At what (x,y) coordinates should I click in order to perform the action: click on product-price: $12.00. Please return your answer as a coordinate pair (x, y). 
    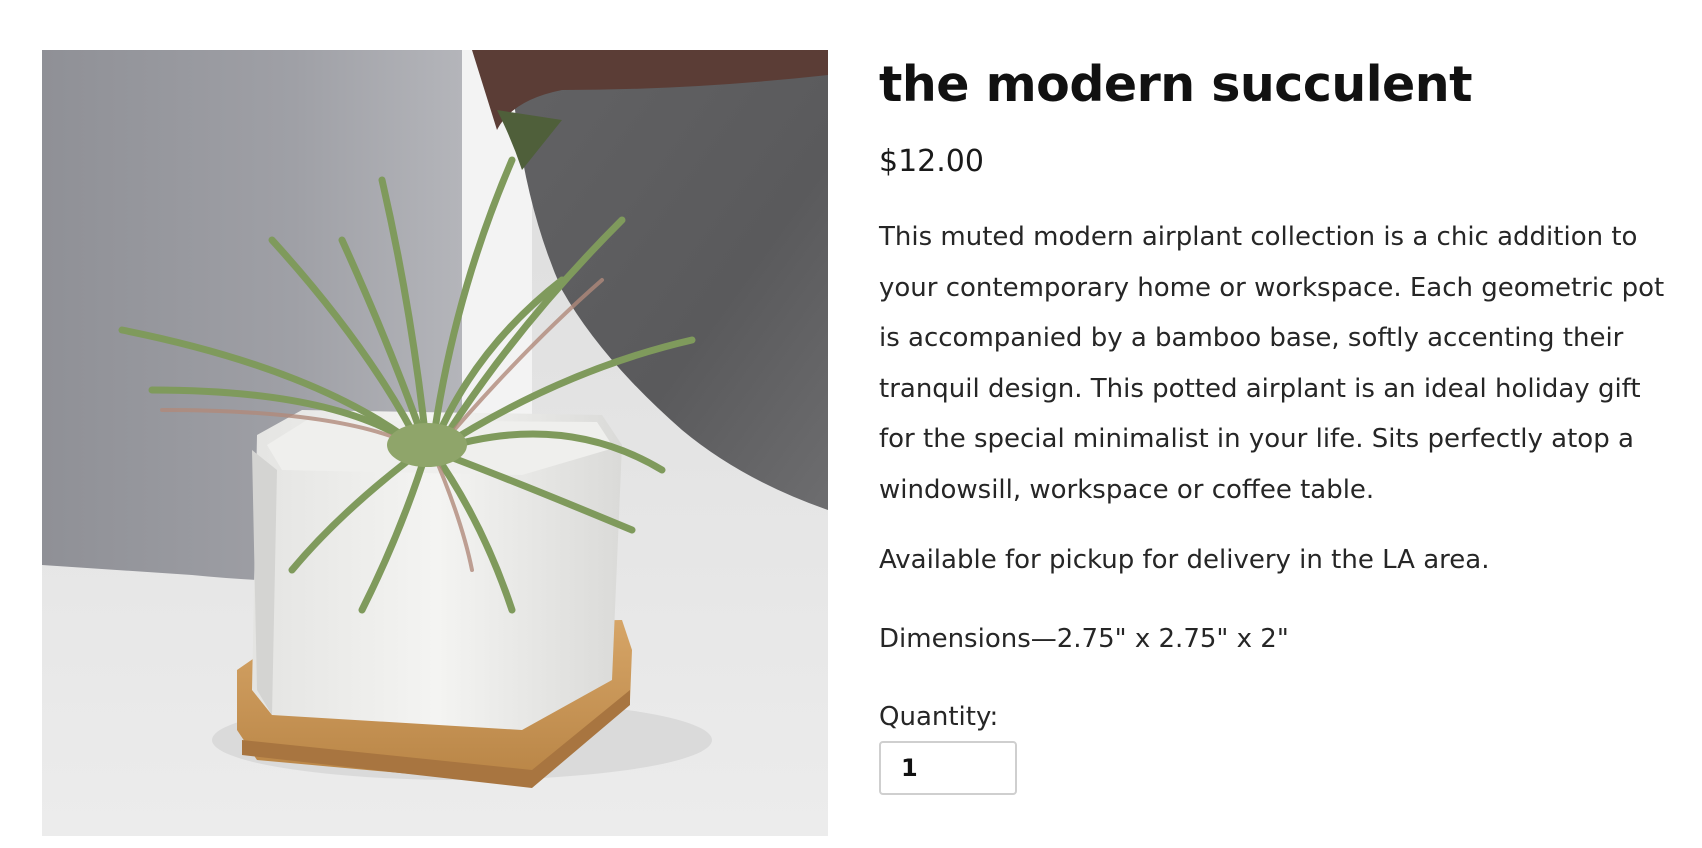
    Looking at the image, I should click on (931, 161).